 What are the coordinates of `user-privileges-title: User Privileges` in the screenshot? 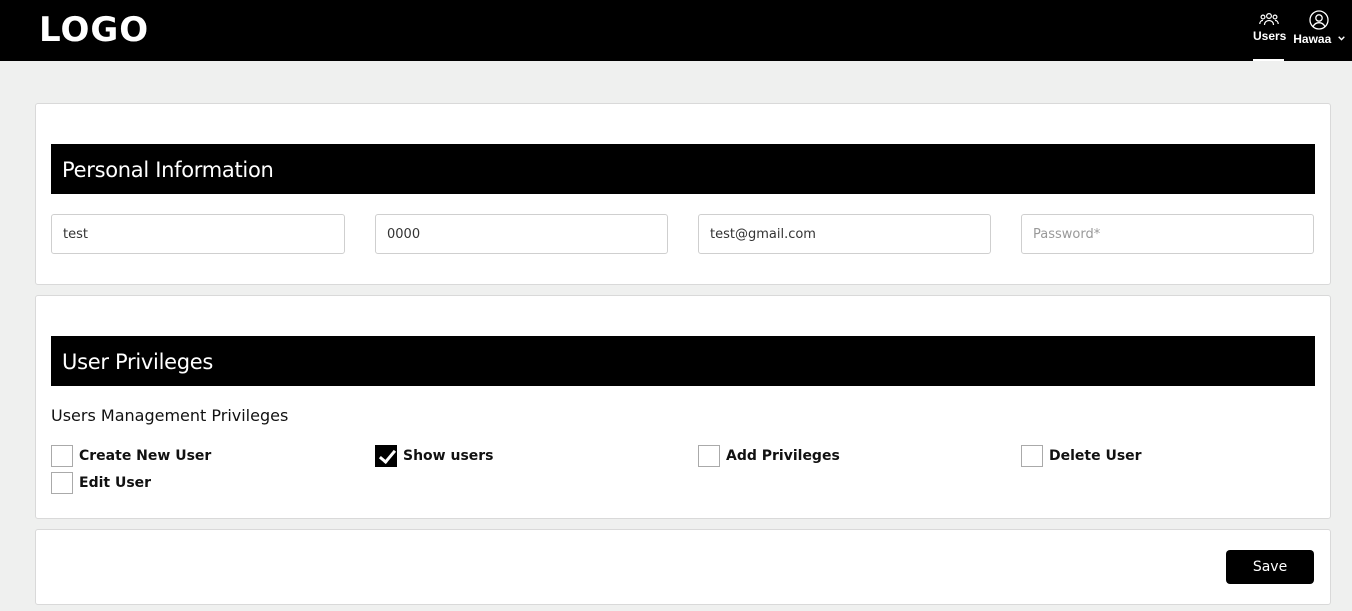 It's located at (683, 361).